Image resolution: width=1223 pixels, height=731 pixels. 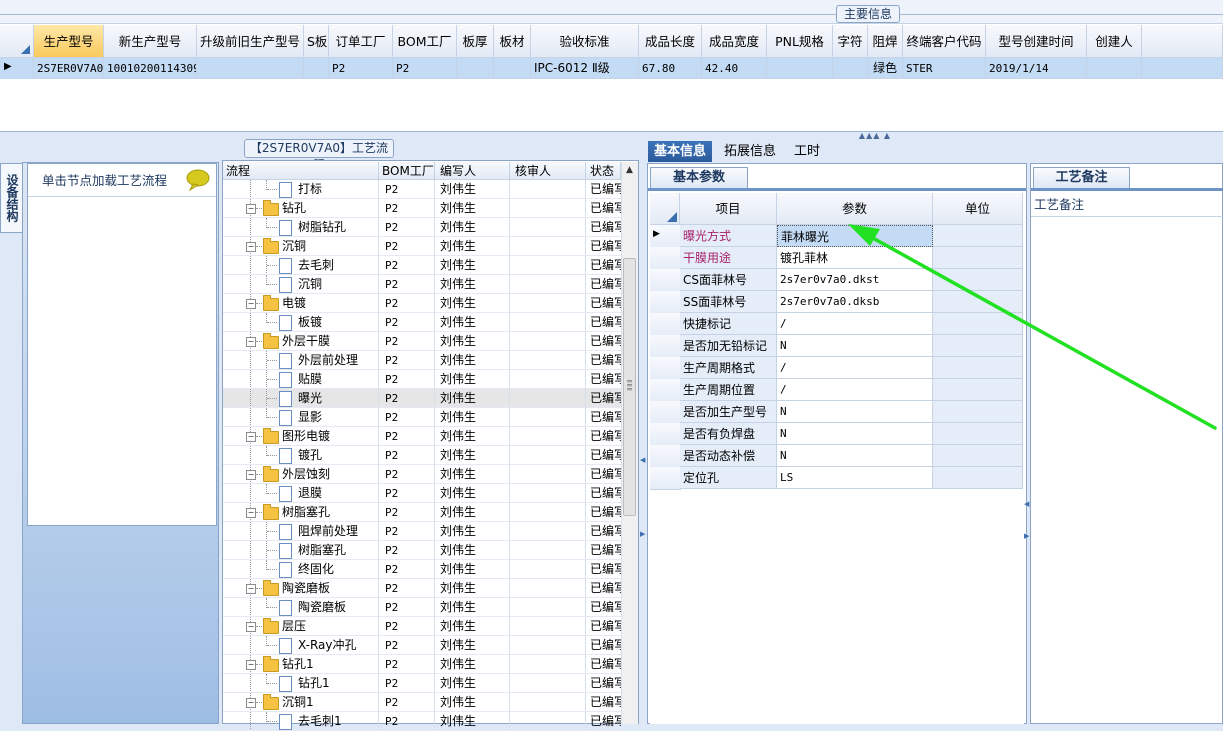 I want to click on tree-header-flow: 流程, so click(x=301, y=171).